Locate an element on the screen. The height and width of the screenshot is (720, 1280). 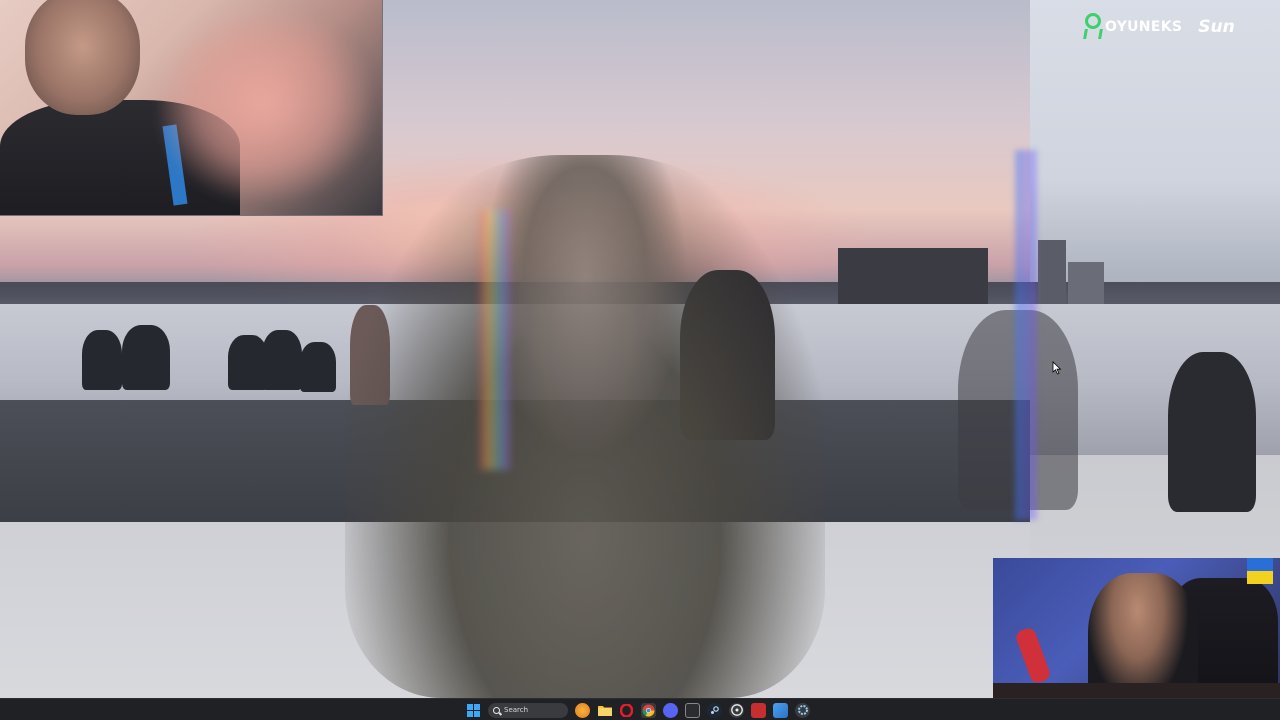
settings-app-icon is located at coordinates (802, 710).